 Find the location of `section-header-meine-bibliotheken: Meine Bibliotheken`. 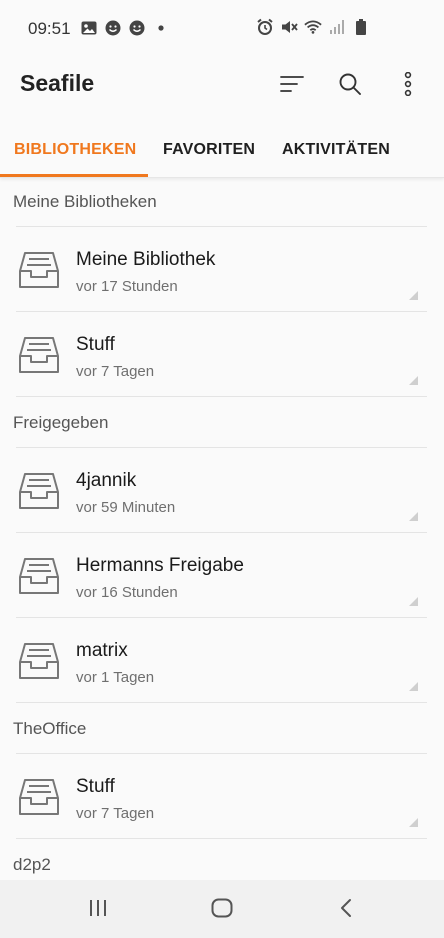

section-header-meine-bibliotheken: Meine Bibliotheken is located at coordinates (85, 201).